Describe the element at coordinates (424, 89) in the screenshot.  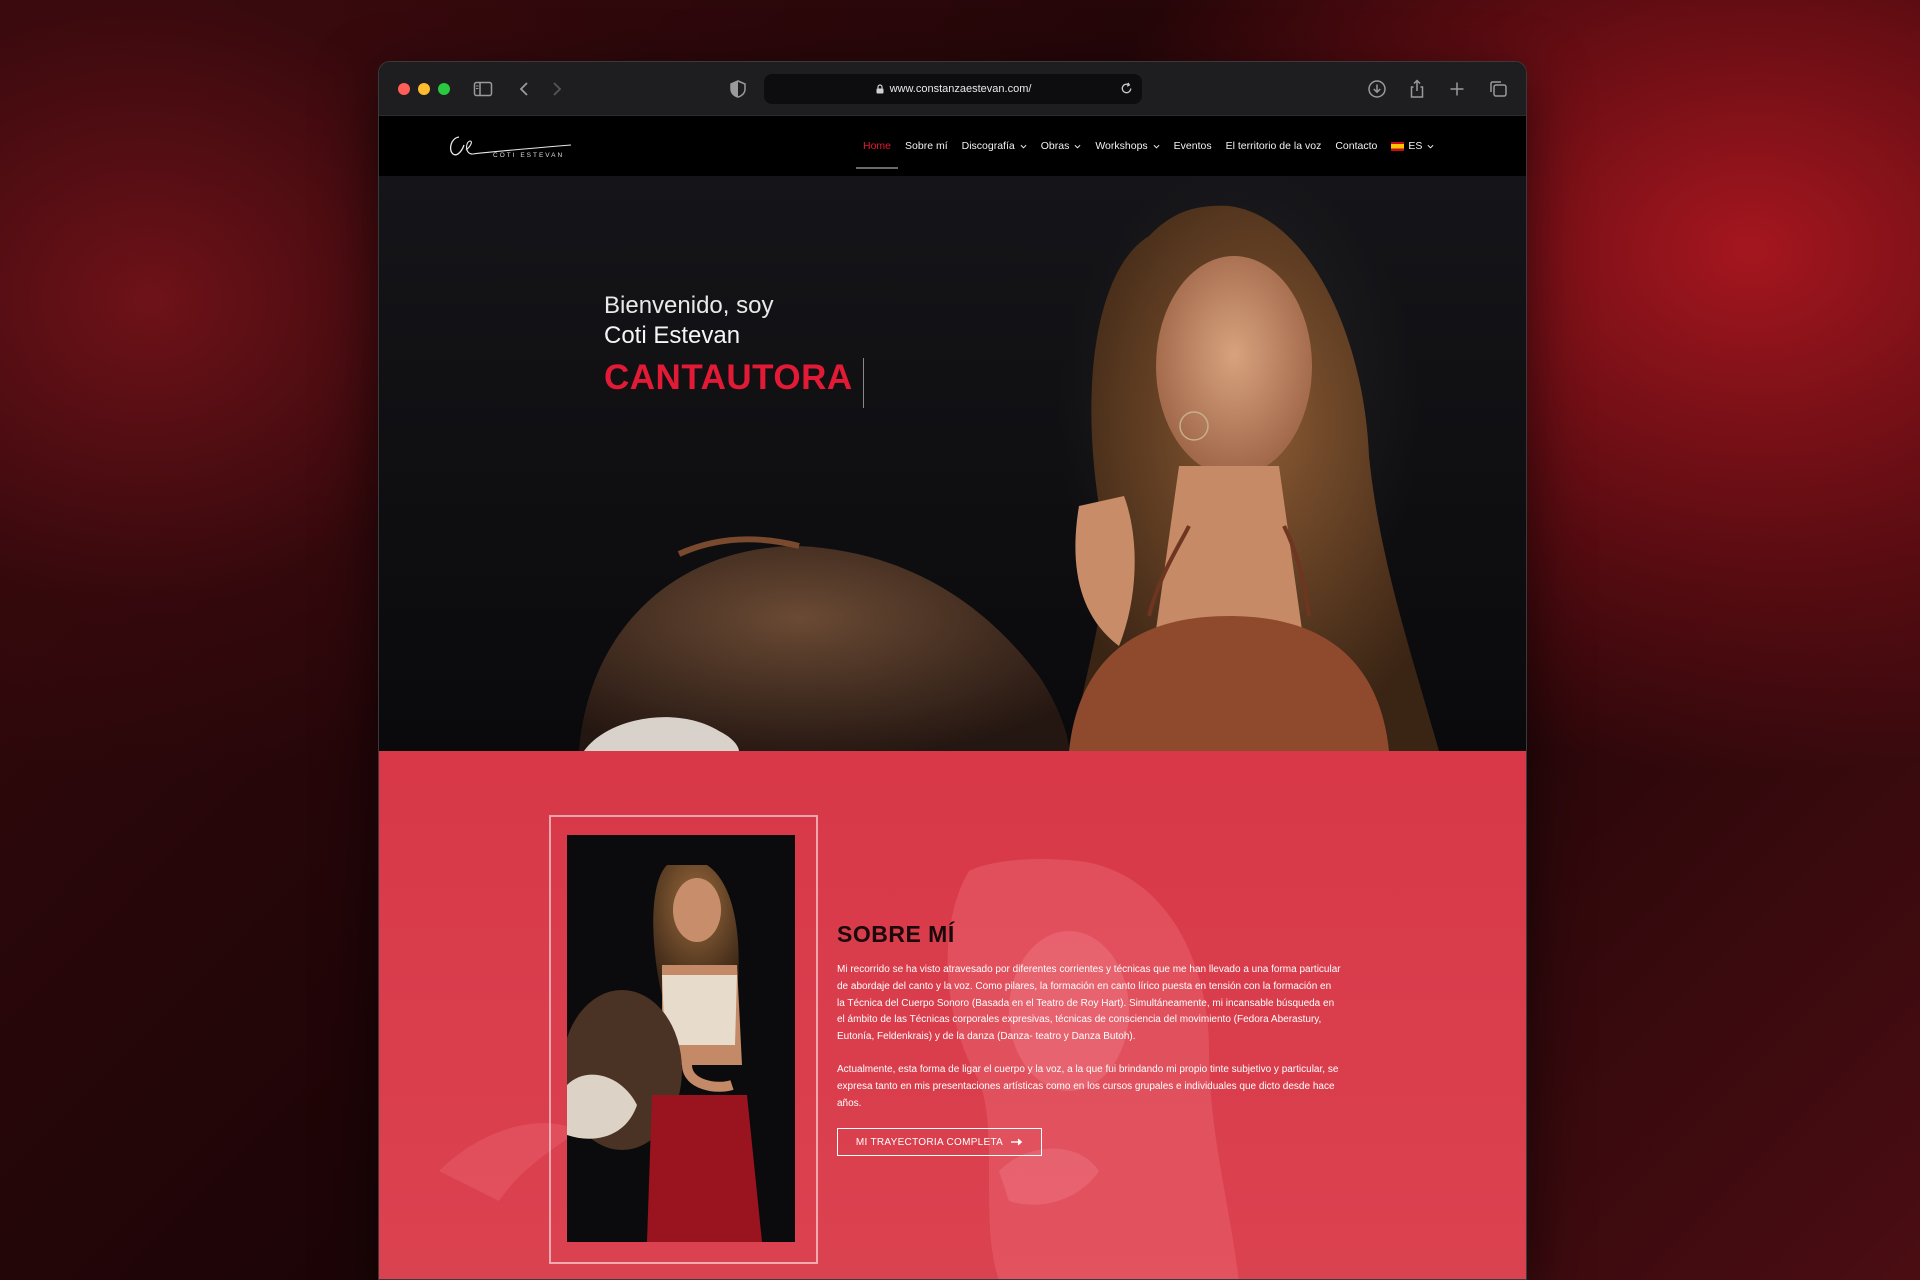
I see `minimize-window-button` at that location.